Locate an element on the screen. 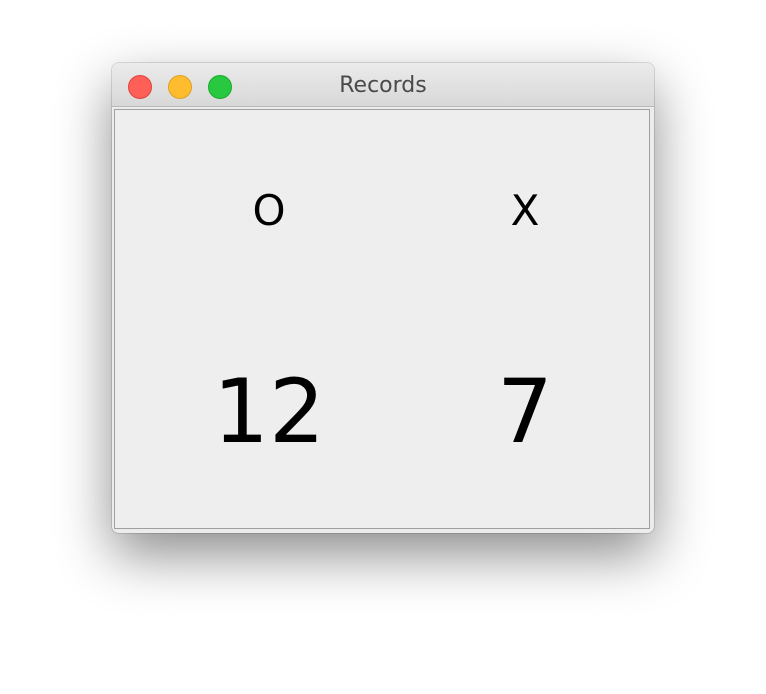 This screenshot has height=694, width=766. player-o-label: O is located at coordinates (269, 210).